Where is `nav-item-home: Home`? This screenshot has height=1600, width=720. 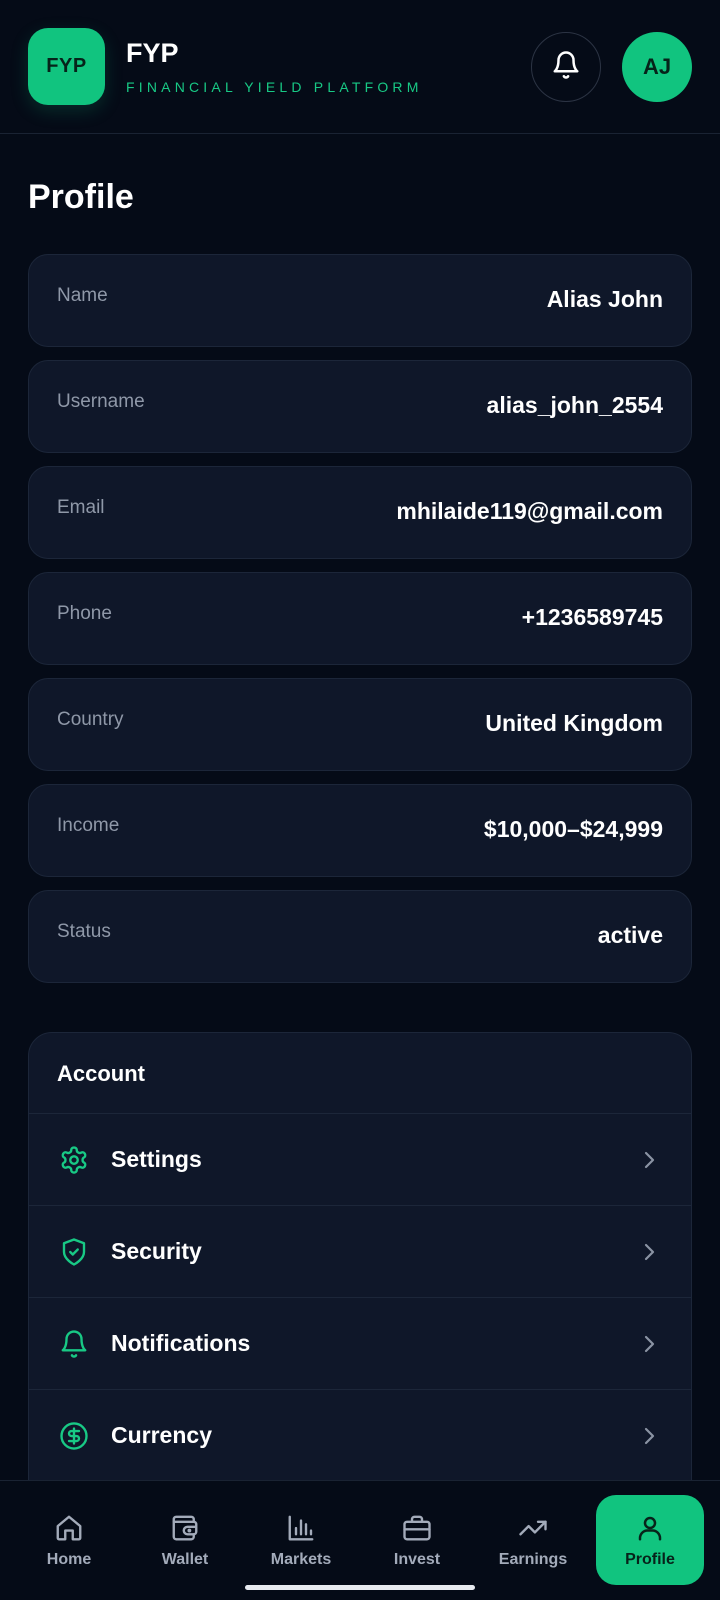
nav-item-home: Home is located at coordinates (69, 1540).